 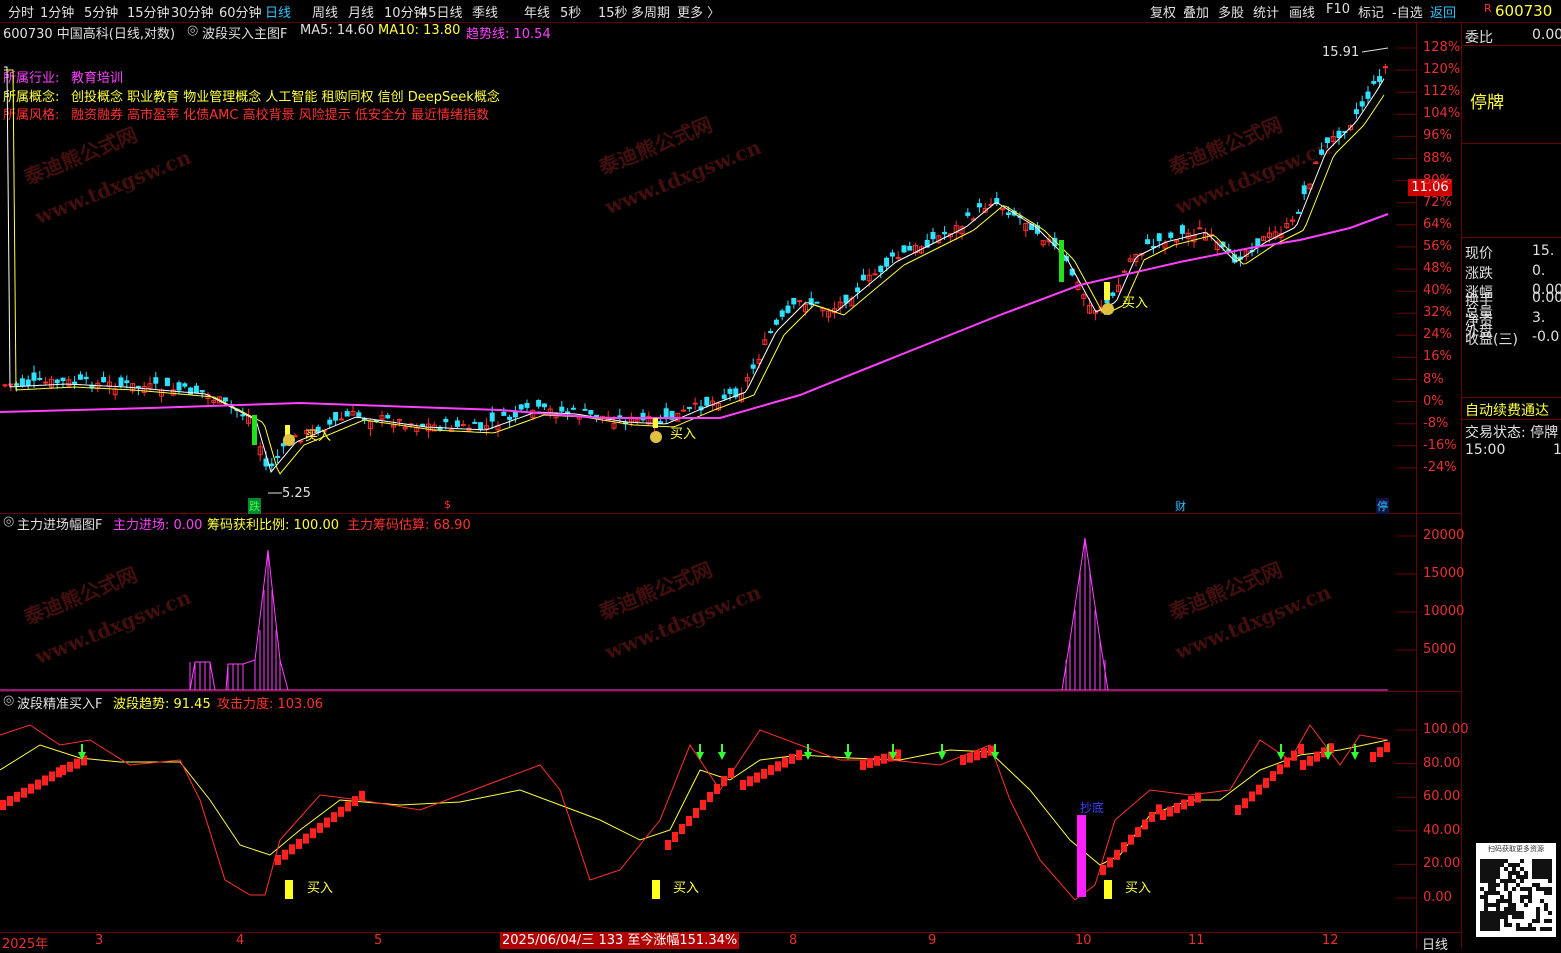 I want to click on divider, so click(x=1511, y=397).